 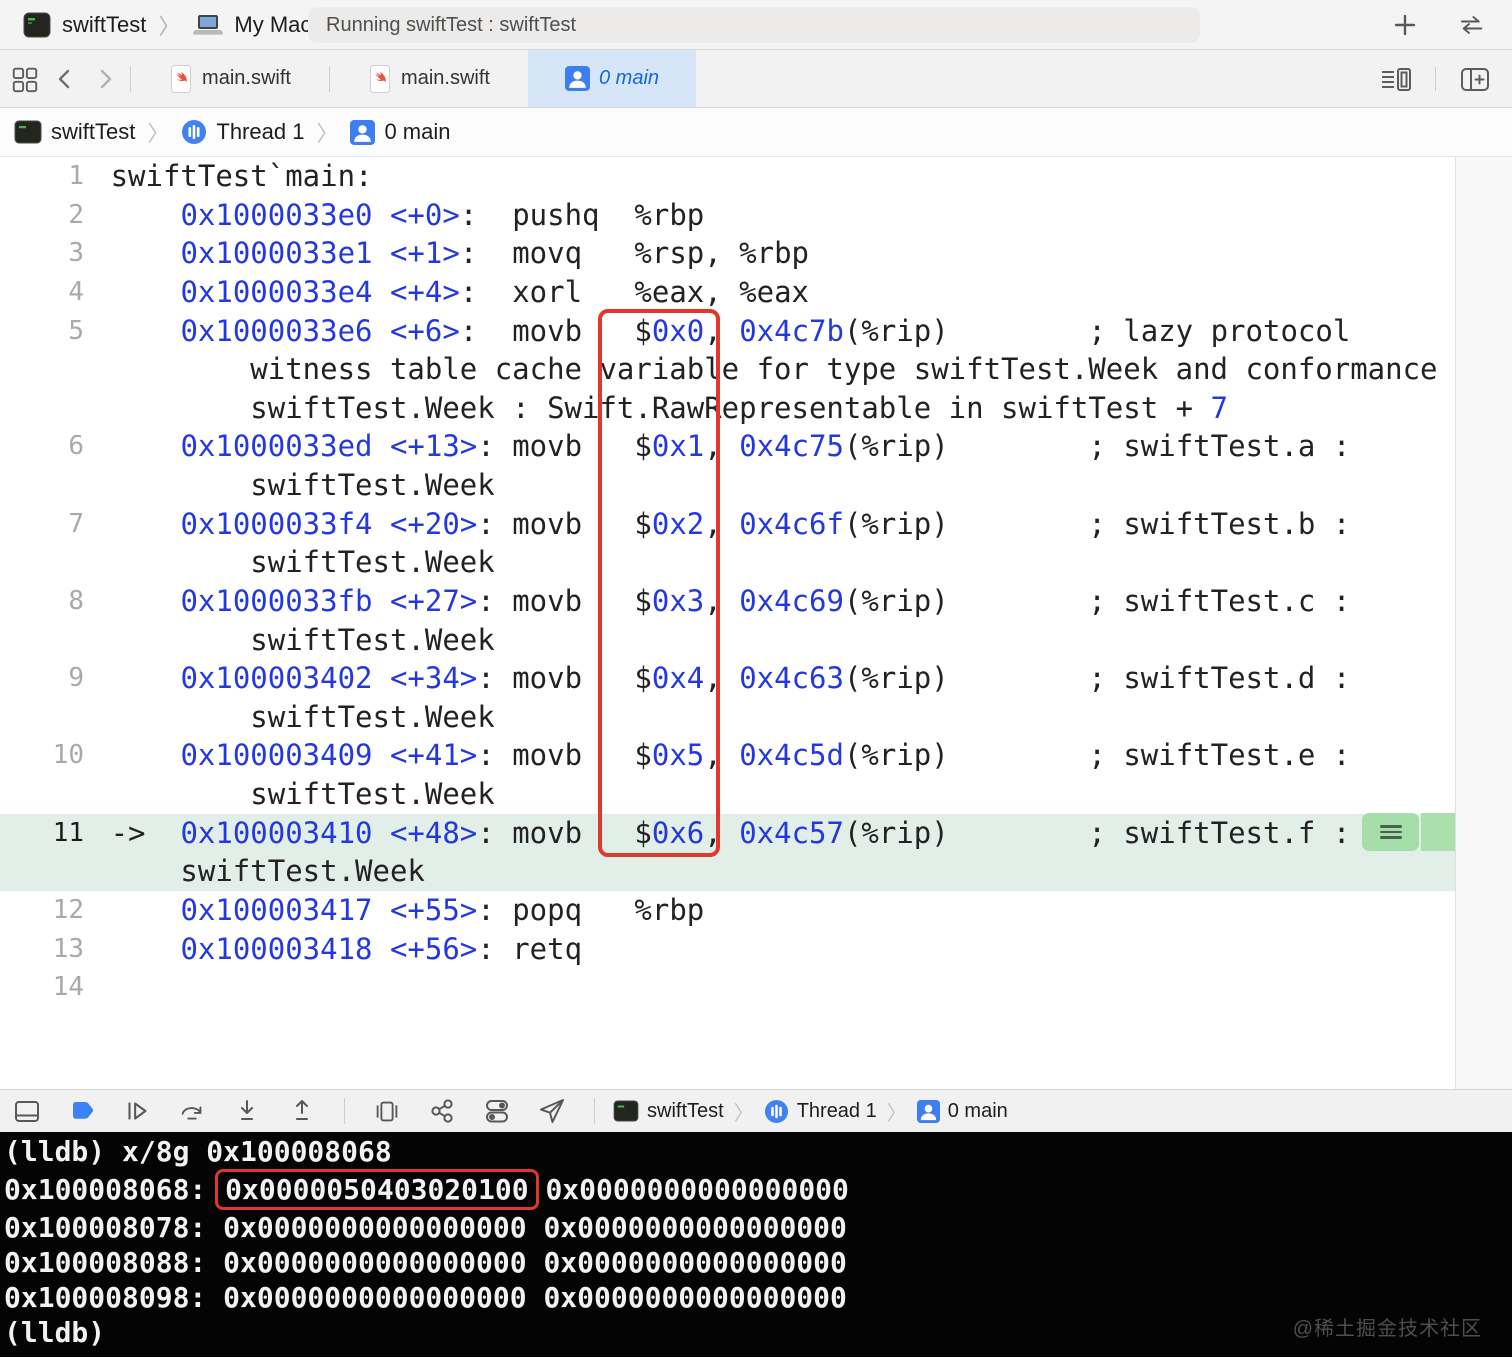 I want to click on continue-icon, so click(x=137, y=1111).